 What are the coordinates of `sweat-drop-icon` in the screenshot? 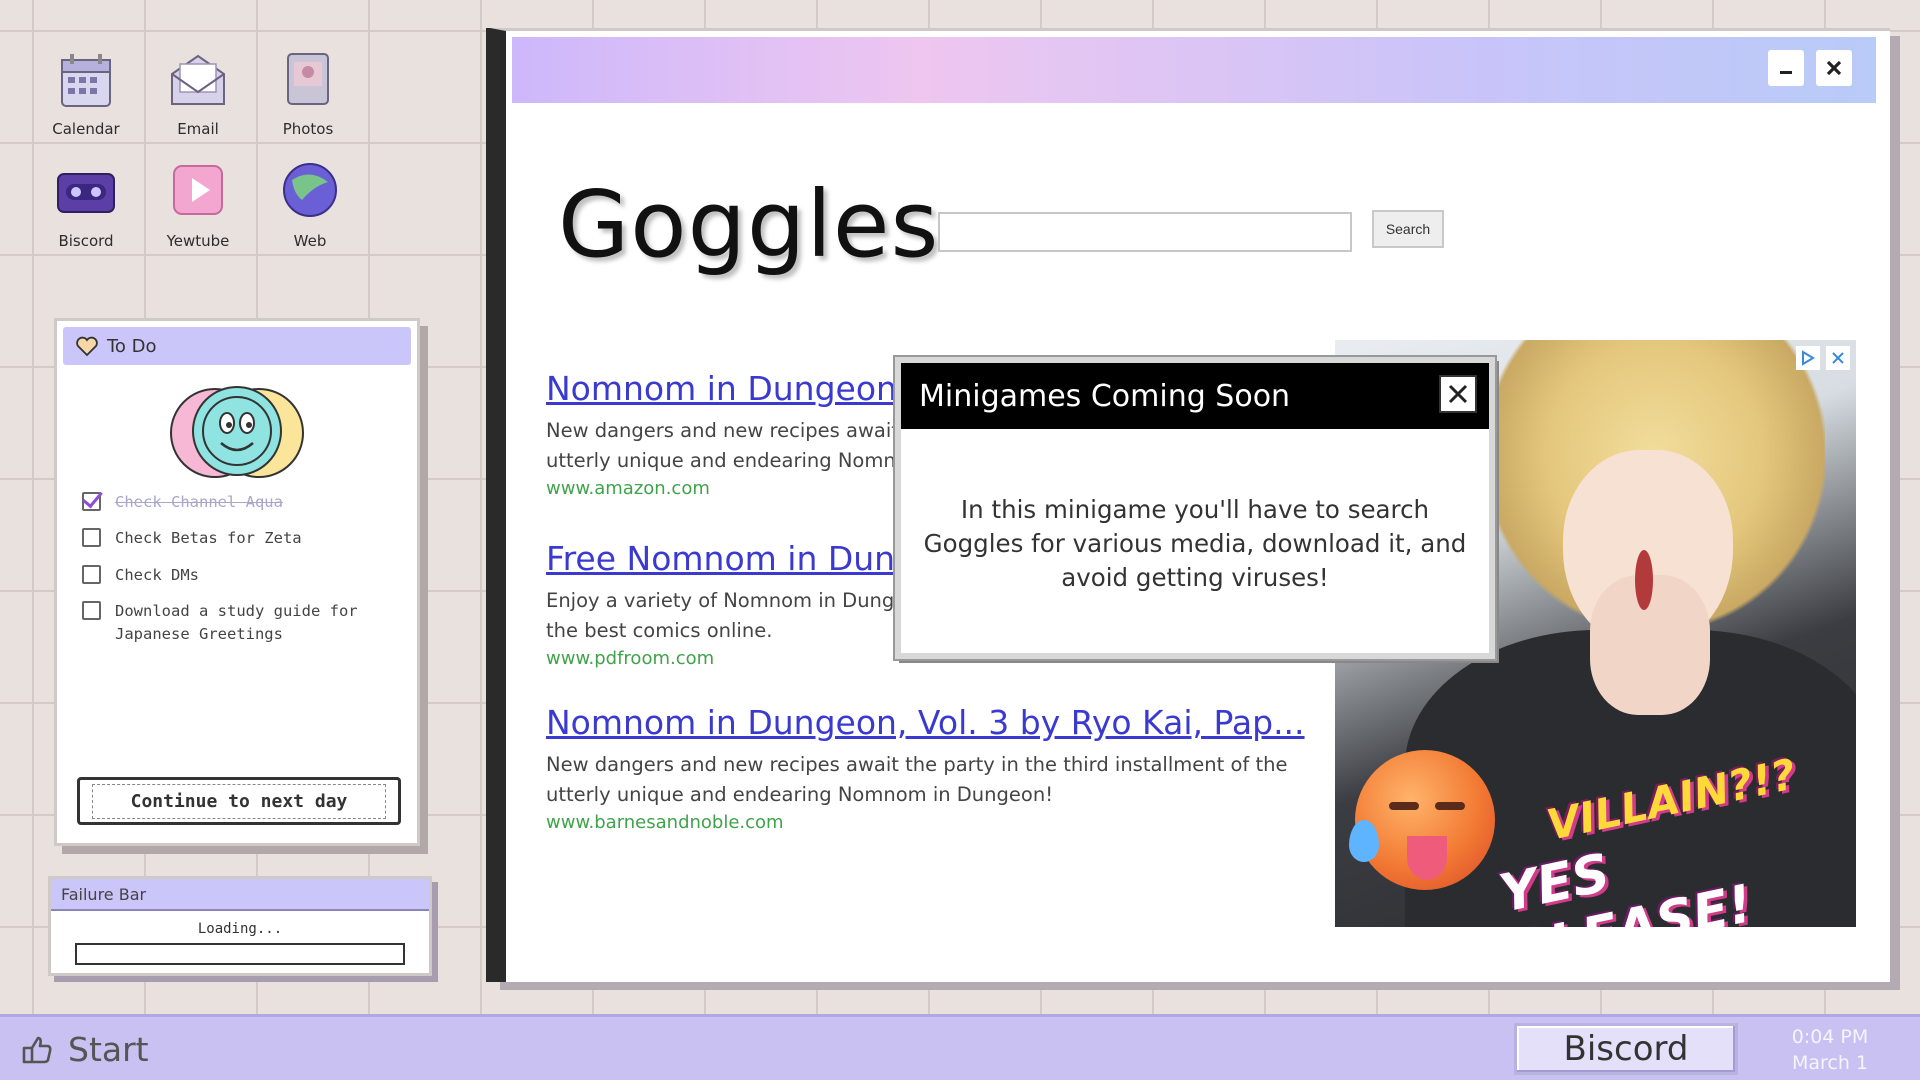 It's located at (1364, 841).